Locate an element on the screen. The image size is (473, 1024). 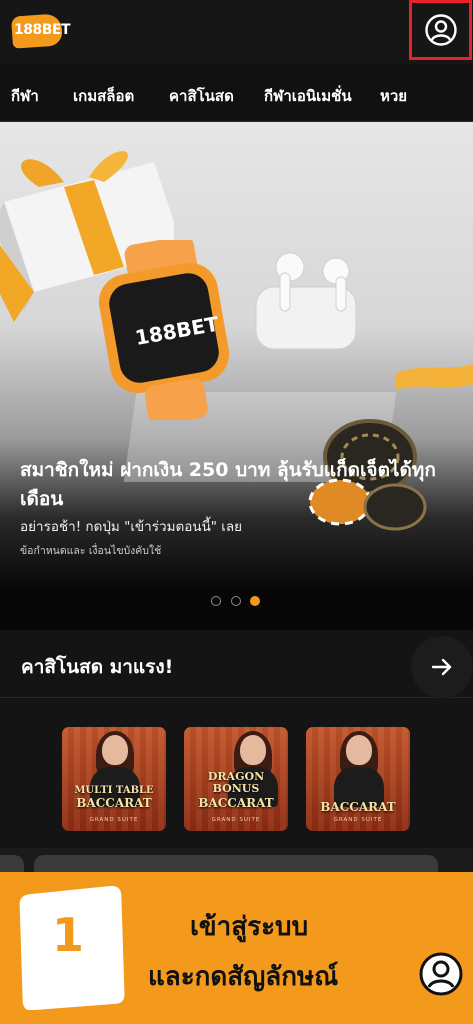
banner-terms-link: ข้อกำหนดและ เงื่อนไขบังคับใช้ is located at coordinates (90, 550).